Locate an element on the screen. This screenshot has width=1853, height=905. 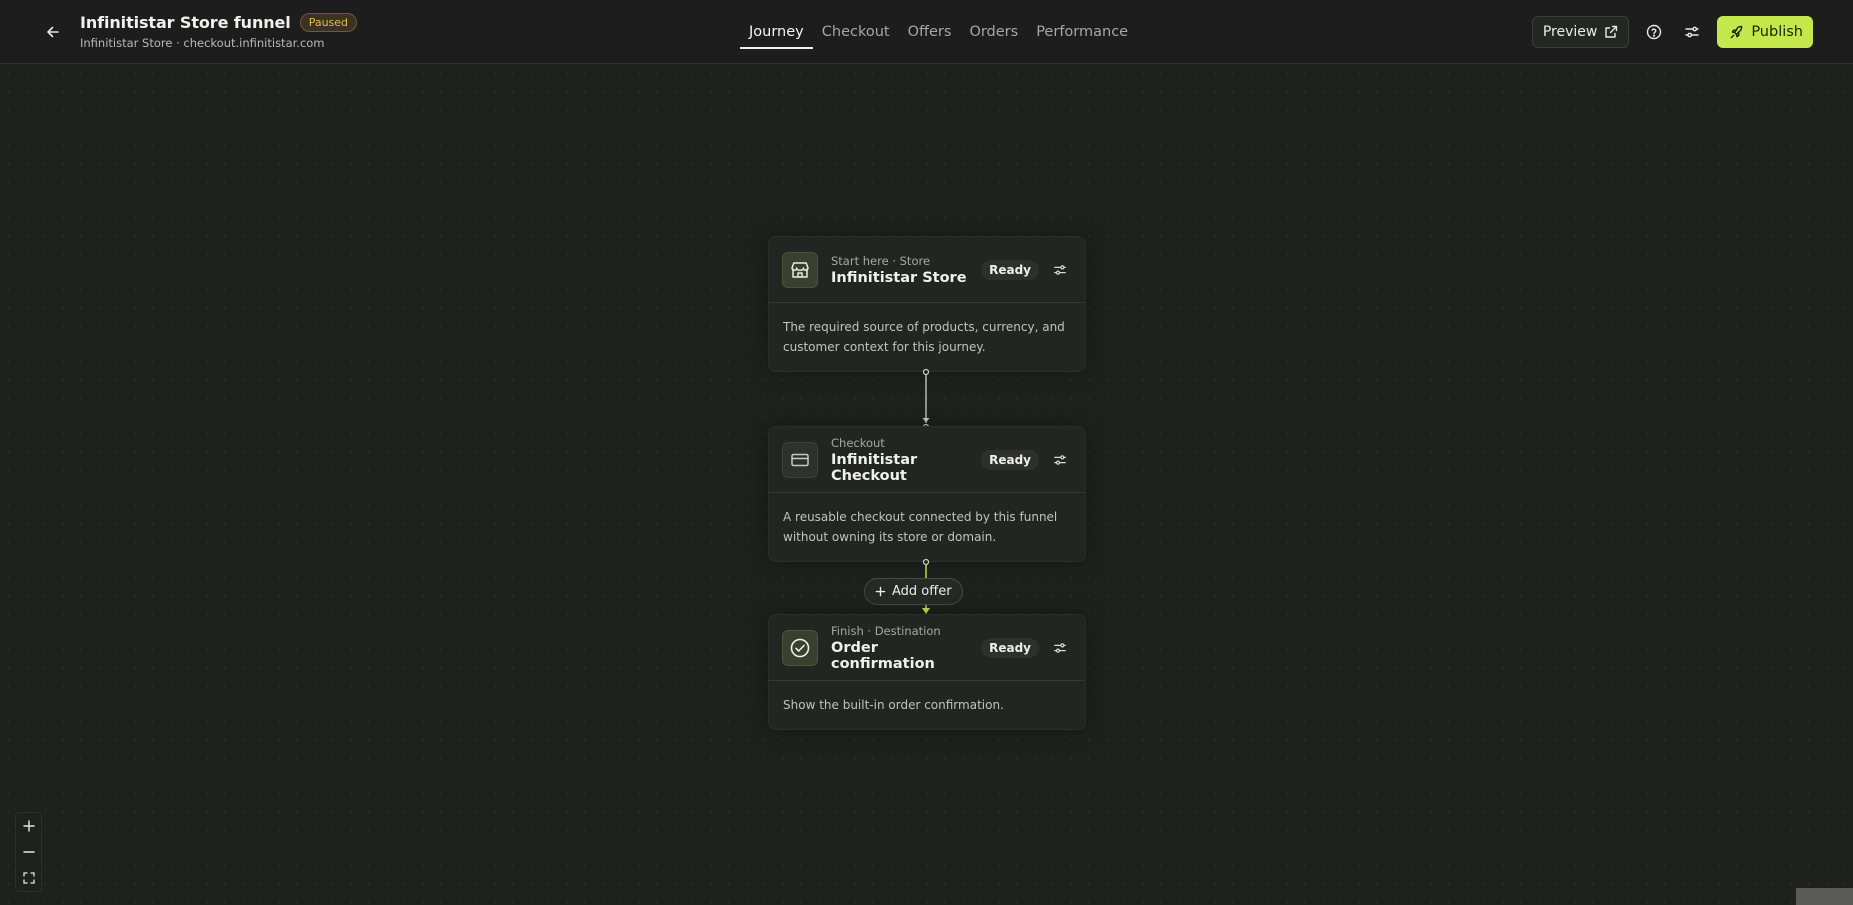
node-text: Finish · Destination Order confirmation is located at coordinates (906, 648).